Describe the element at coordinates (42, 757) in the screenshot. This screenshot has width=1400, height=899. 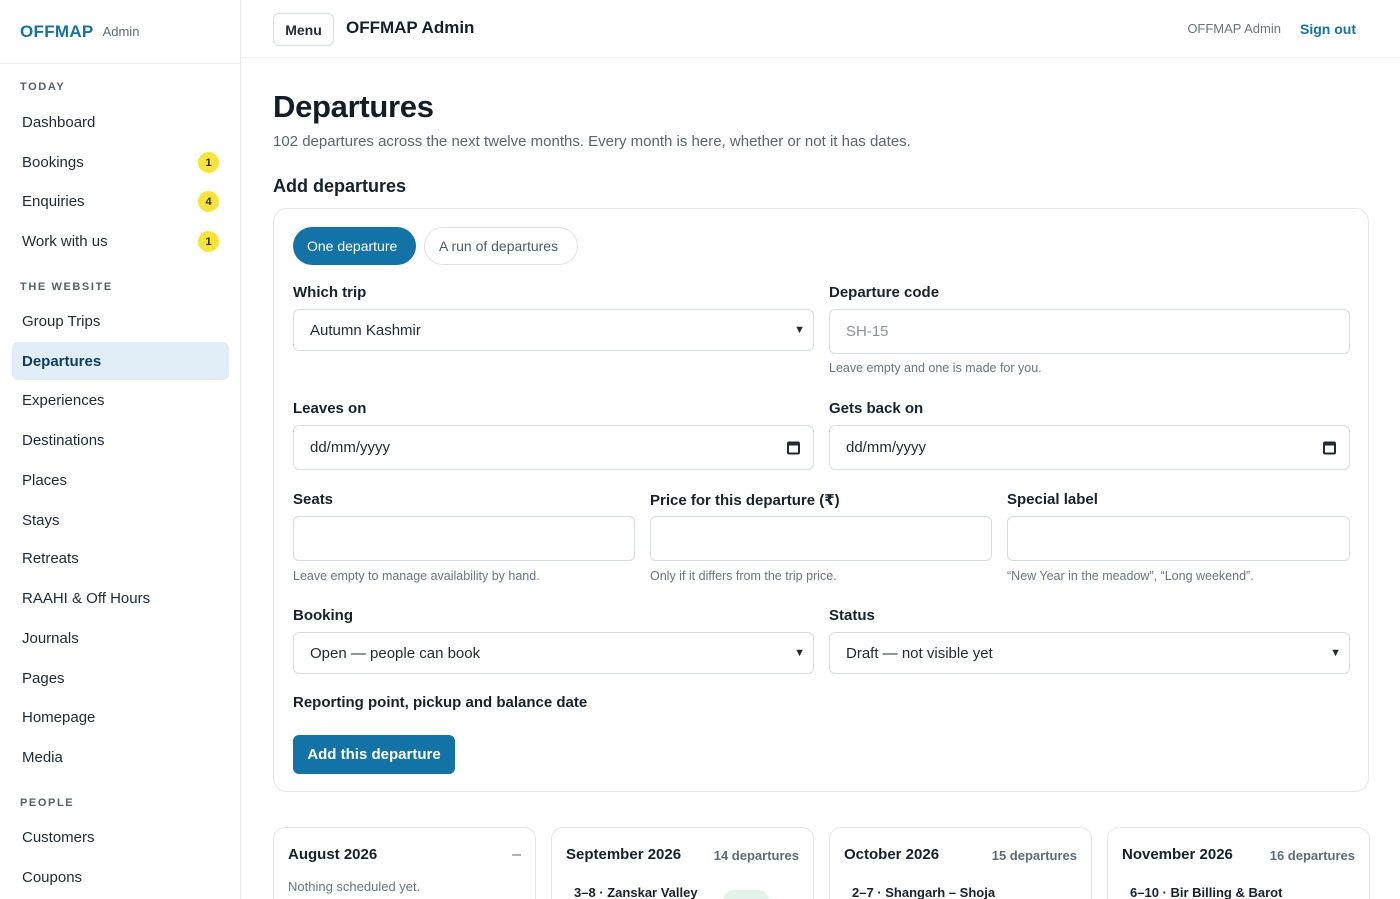
I see `sidebar-item-label: Media` at that location.